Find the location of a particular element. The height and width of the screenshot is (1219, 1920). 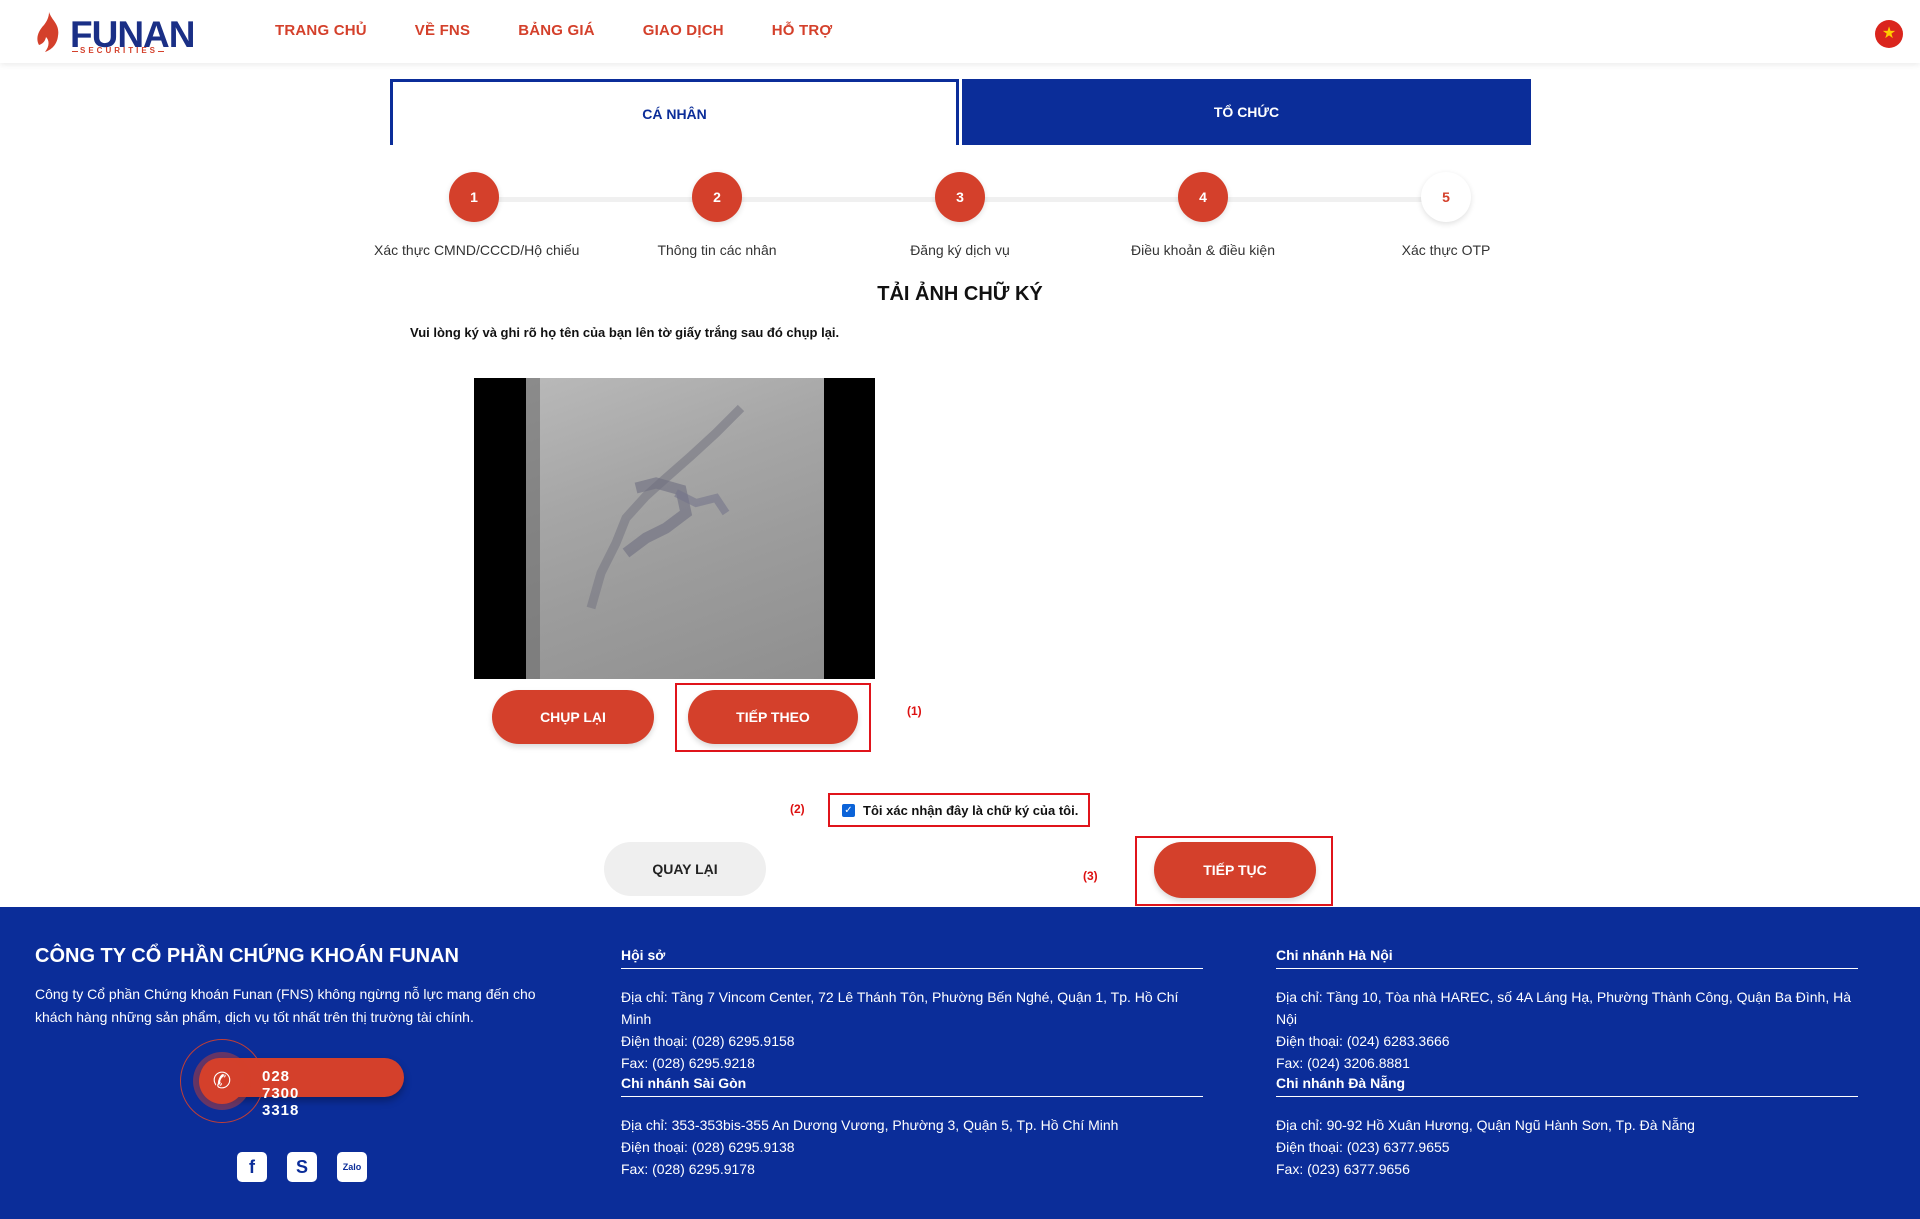

page-title: TẢI ẢNH CHỮ KÝ is located at coordinates (960, 294).